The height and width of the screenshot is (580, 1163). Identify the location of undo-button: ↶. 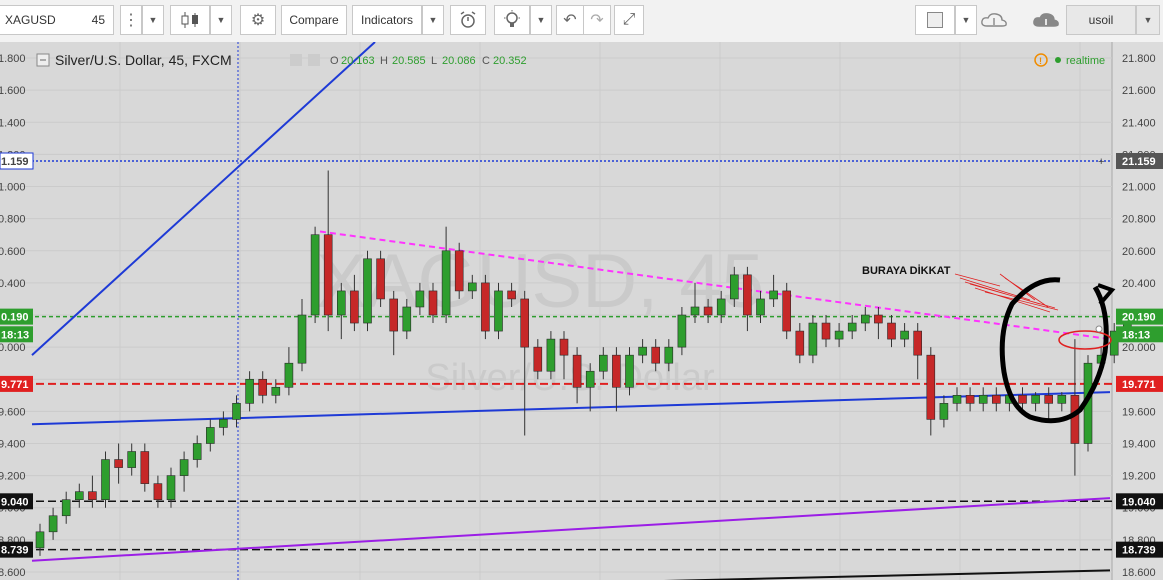
(570, 20).